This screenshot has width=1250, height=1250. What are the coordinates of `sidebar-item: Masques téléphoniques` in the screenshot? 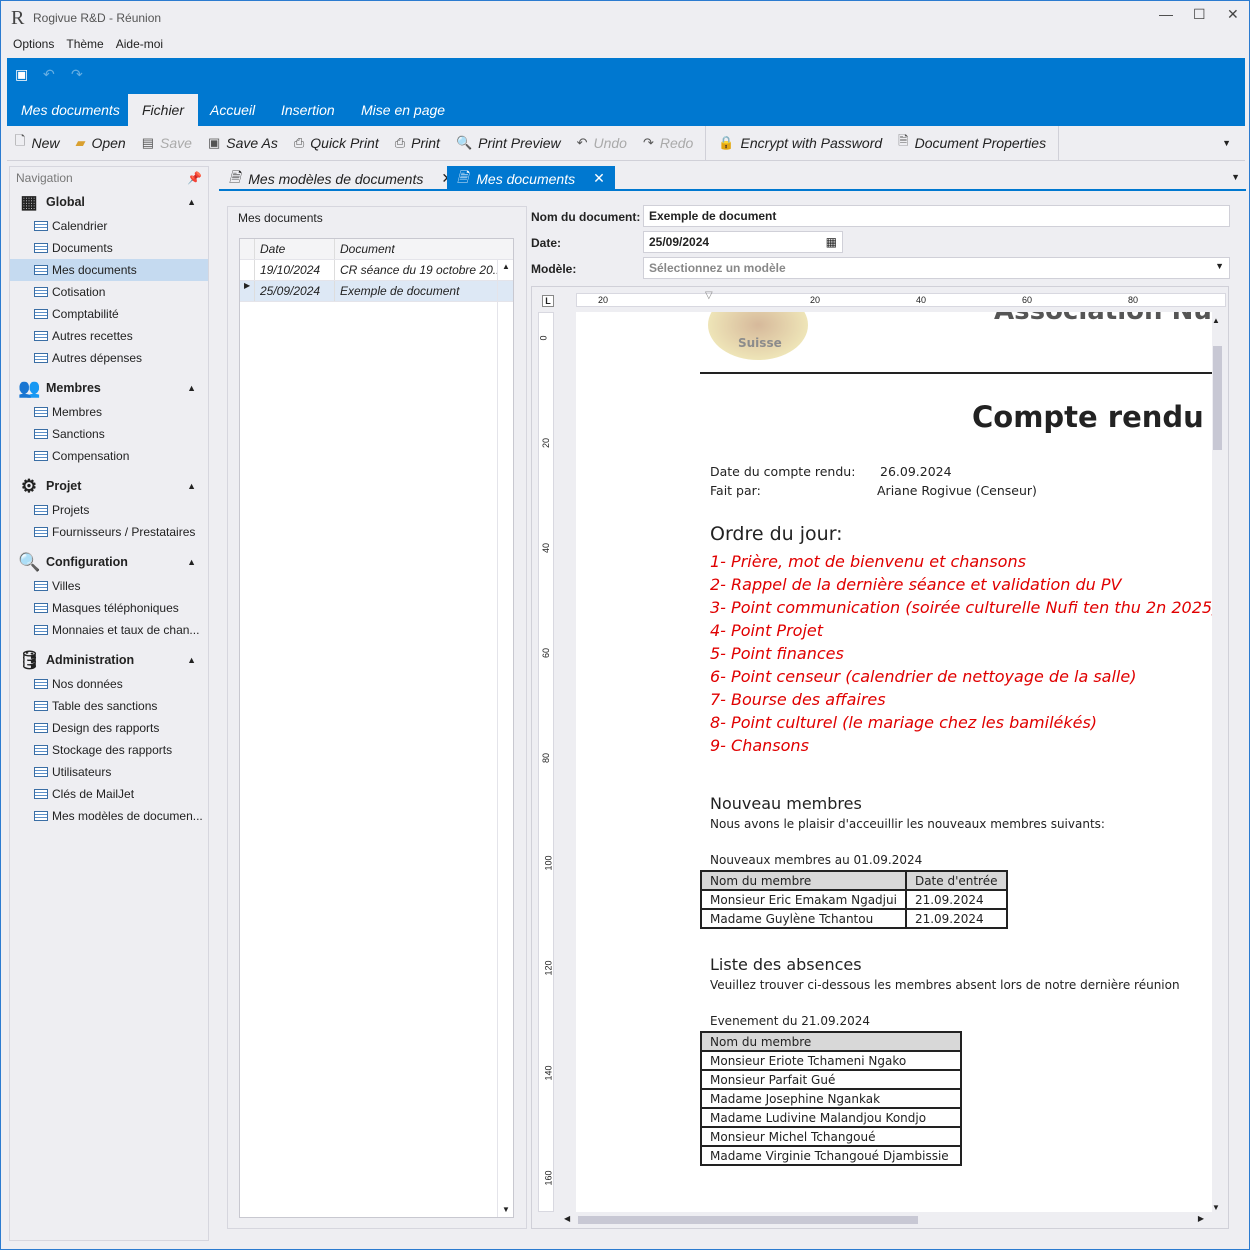 It's located at (109, 608).